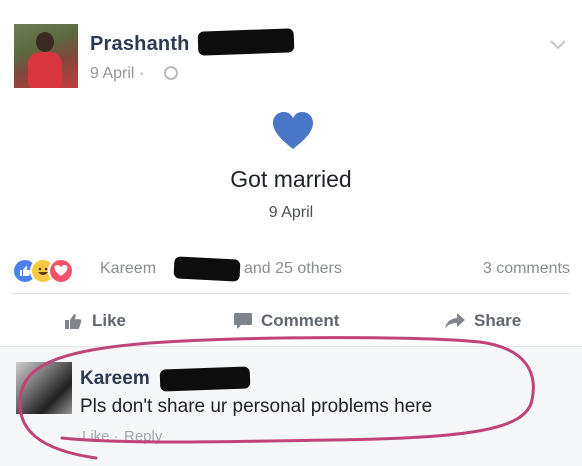 The width and height of the screenshot is (582, 466). Describe the element at coordinates (293, 269) in the screenshot. I see `reaction-others: and 25 others` at that location.